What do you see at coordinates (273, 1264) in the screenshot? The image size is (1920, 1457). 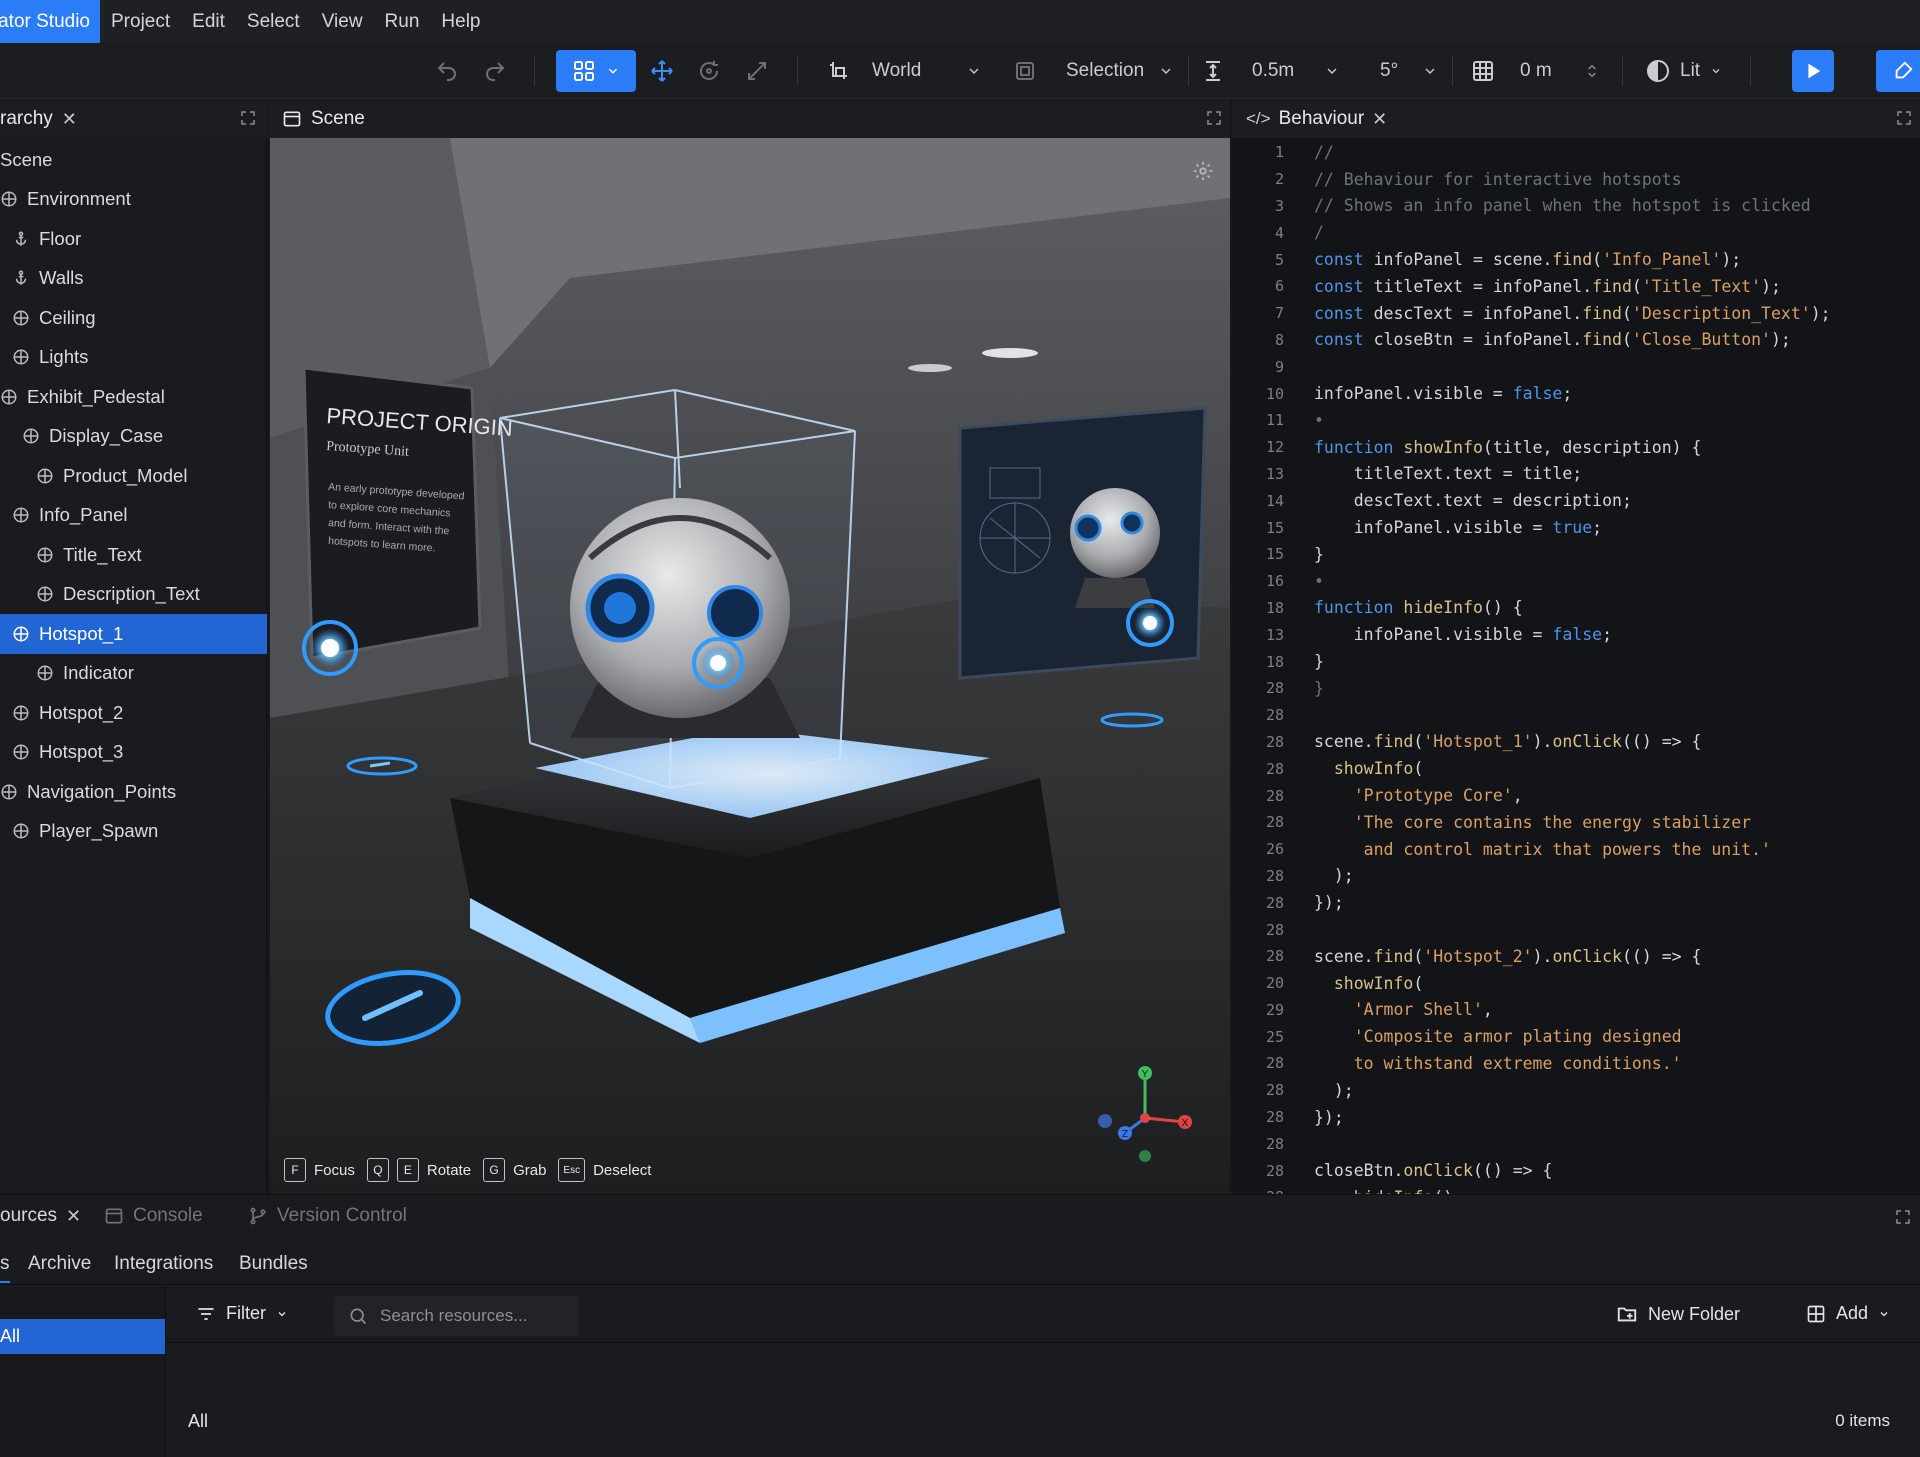 I see `subtab-bundles: Bundles` at bounding box center [273, 1264].